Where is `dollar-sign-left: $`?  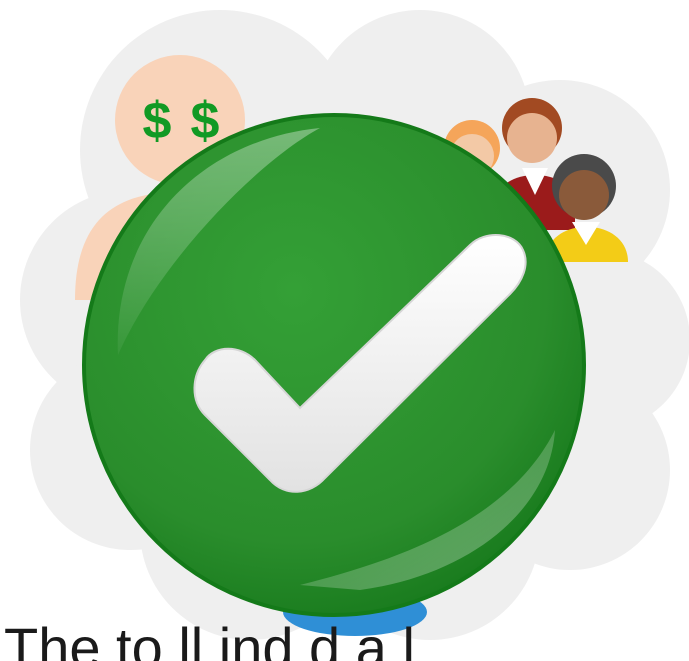
dollar-sign-left: $ is located at coordinates (157, 121).